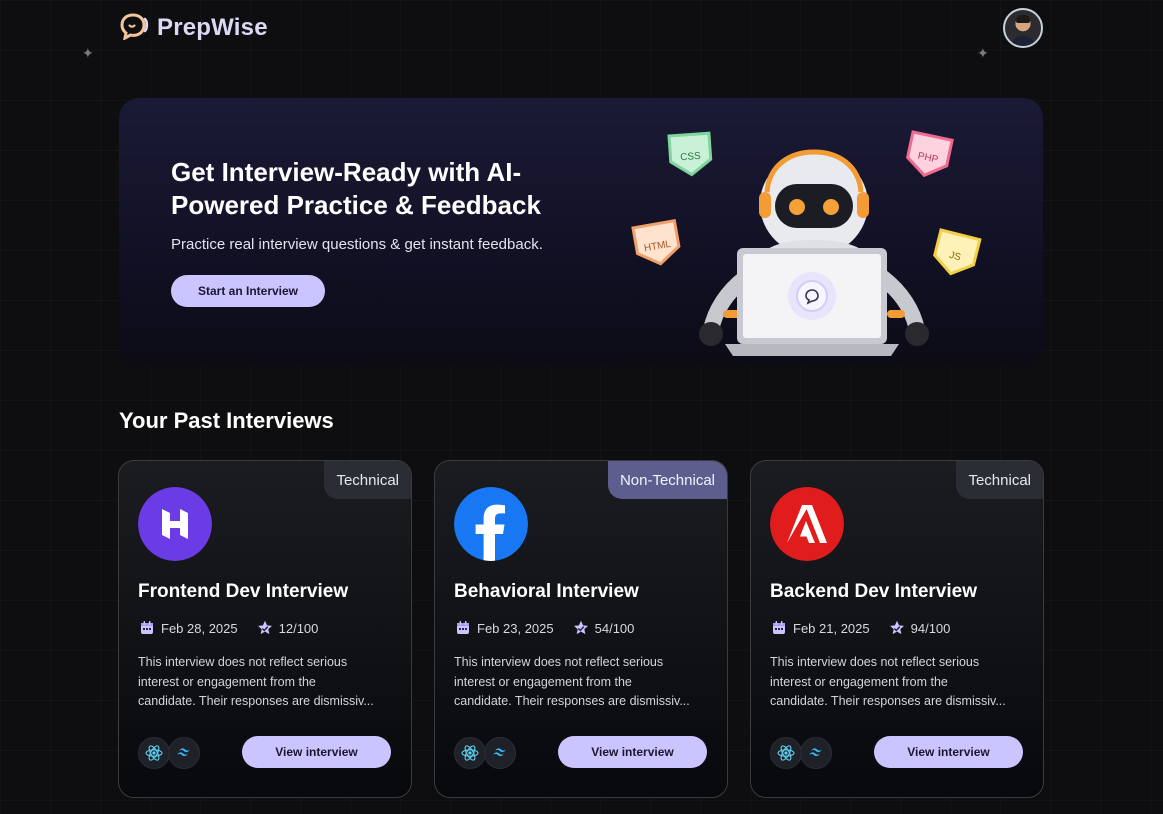 Image resolution: width=1163 pixels, height=814 pixels. I want to click on interview-date: Feb 23, 2025, so click(515, 628).